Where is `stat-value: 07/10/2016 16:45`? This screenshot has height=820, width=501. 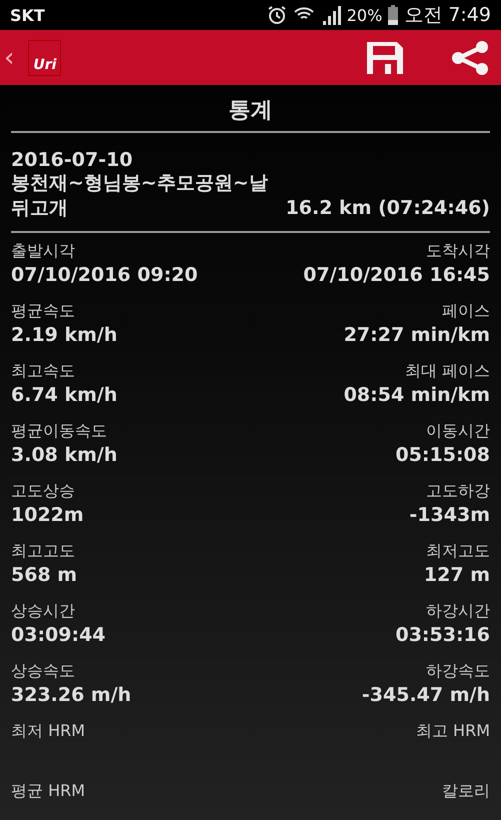 stat-value: 07/10/2016 16:45 is located at coordinates (396, 275).